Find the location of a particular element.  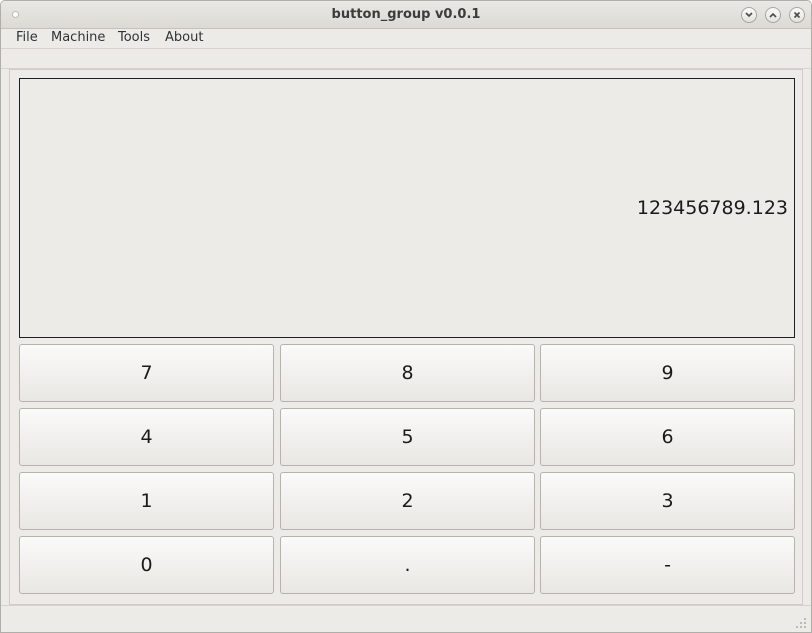

maximize-button is located at coordinates (773, 15).